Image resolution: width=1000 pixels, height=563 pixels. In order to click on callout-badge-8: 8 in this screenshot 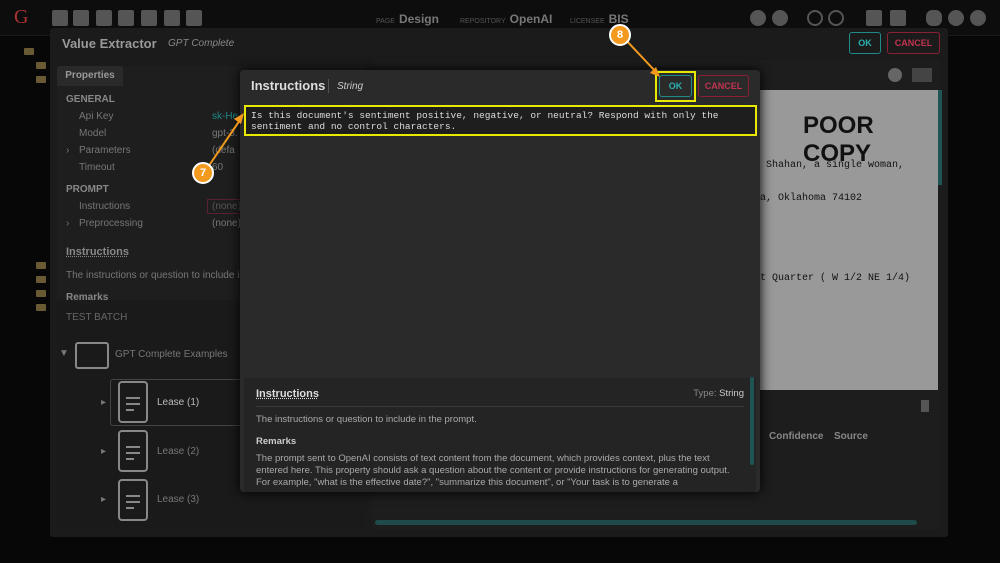, I will do `click(620, 35)`.